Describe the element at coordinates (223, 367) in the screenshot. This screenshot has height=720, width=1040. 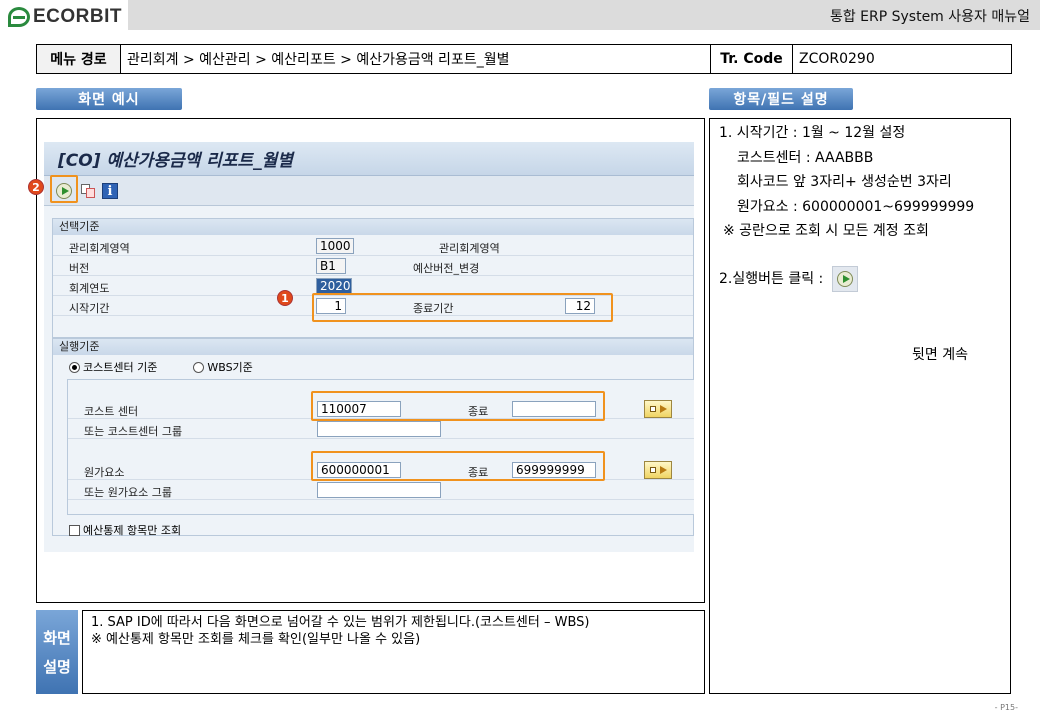
I see `radio-wbs: WBS기준` at that location.